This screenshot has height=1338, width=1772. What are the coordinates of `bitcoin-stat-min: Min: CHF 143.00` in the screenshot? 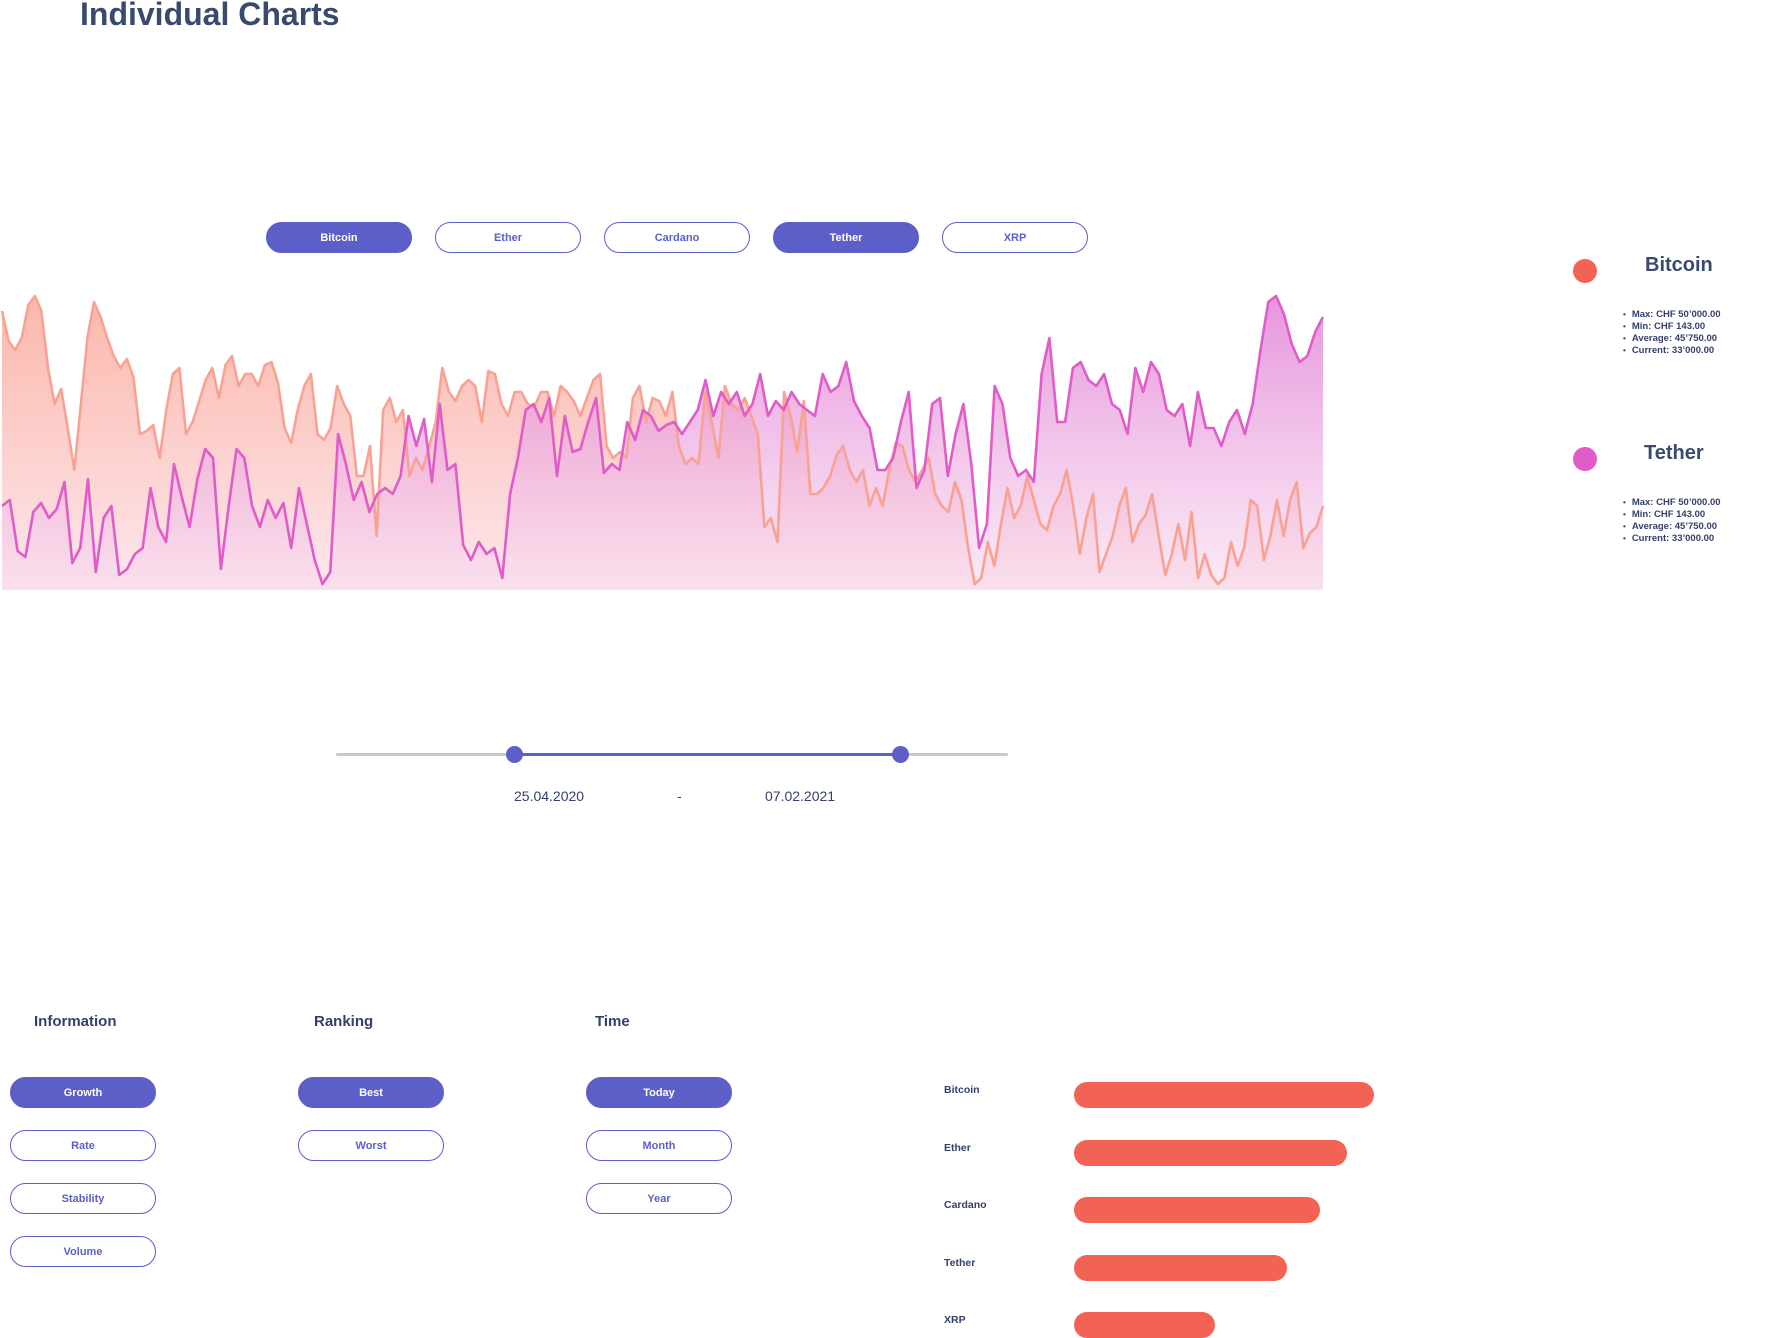 It's located at (1672, 327).